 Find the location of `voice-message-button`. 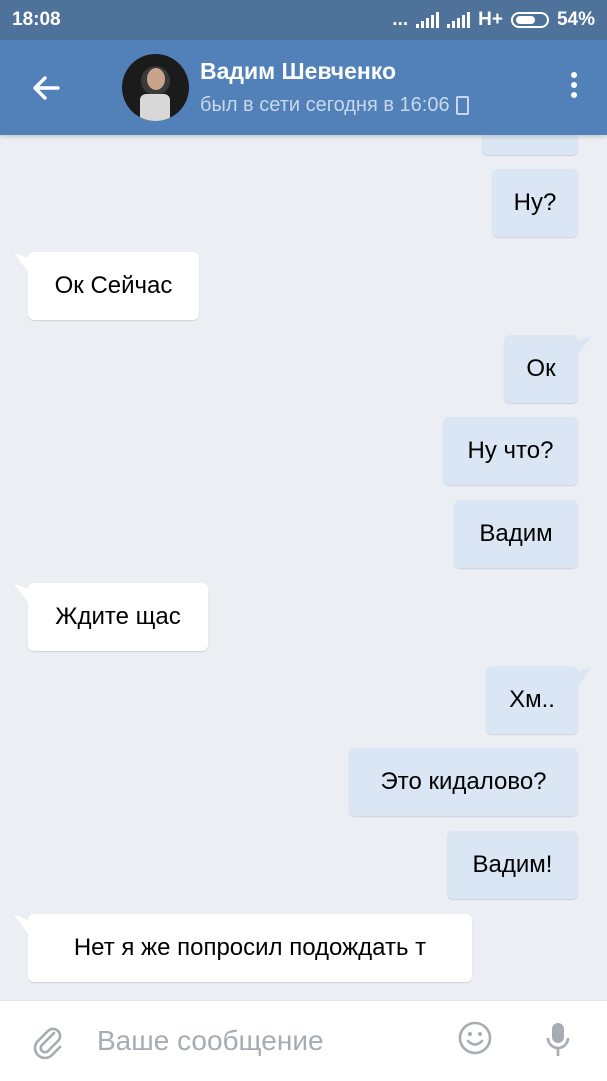

voice-message-button is located at coordinates (558, 1040).